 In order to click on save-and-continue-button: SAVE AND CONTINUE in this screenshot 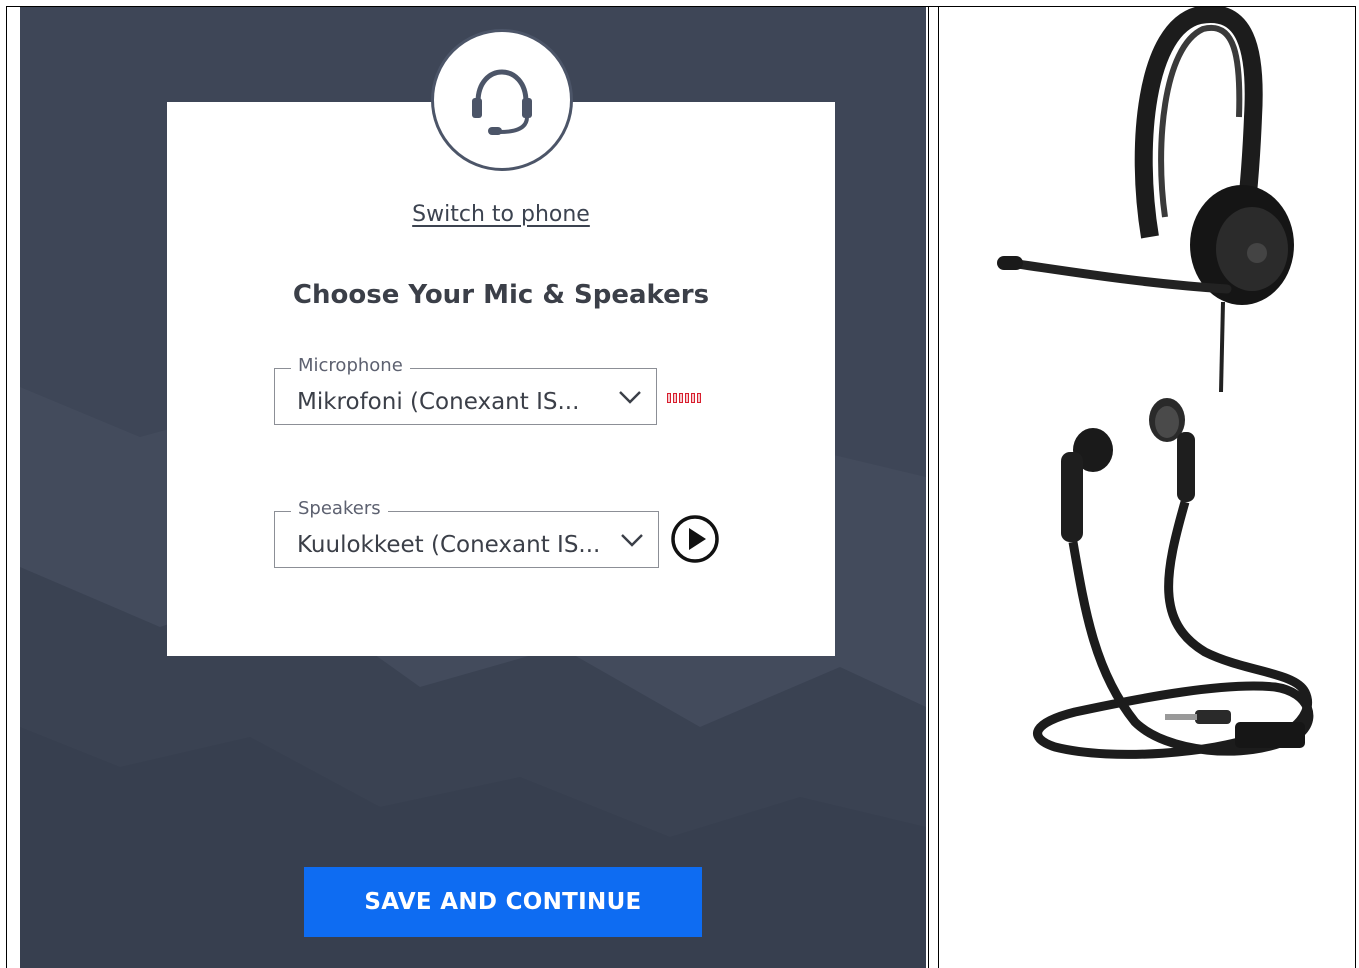, I will do `click(503, 902)`.